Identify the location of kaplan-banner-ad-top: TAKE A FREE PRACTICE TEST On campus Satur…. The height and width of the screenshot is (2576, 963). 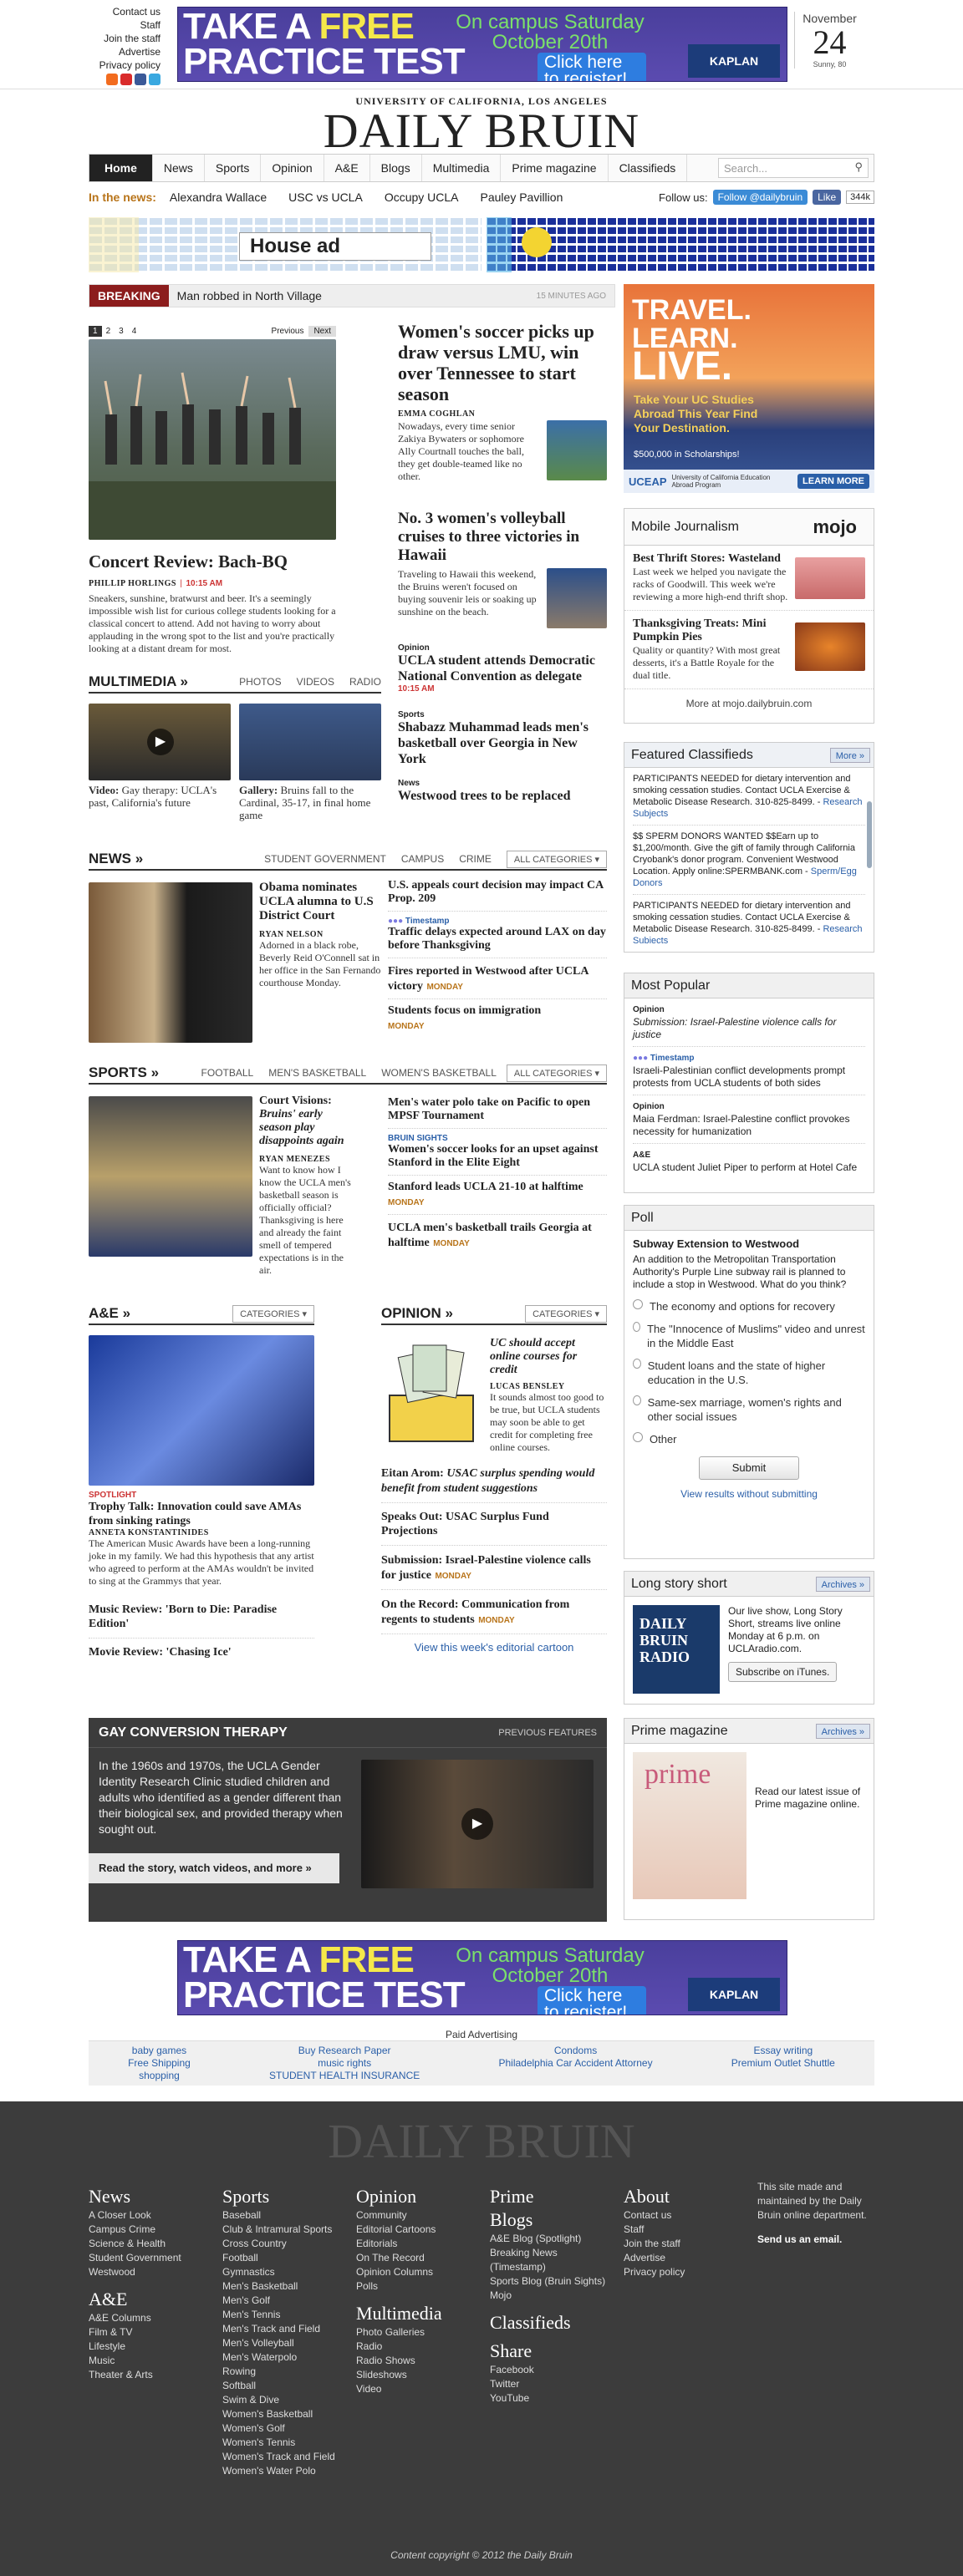
(482, 44).